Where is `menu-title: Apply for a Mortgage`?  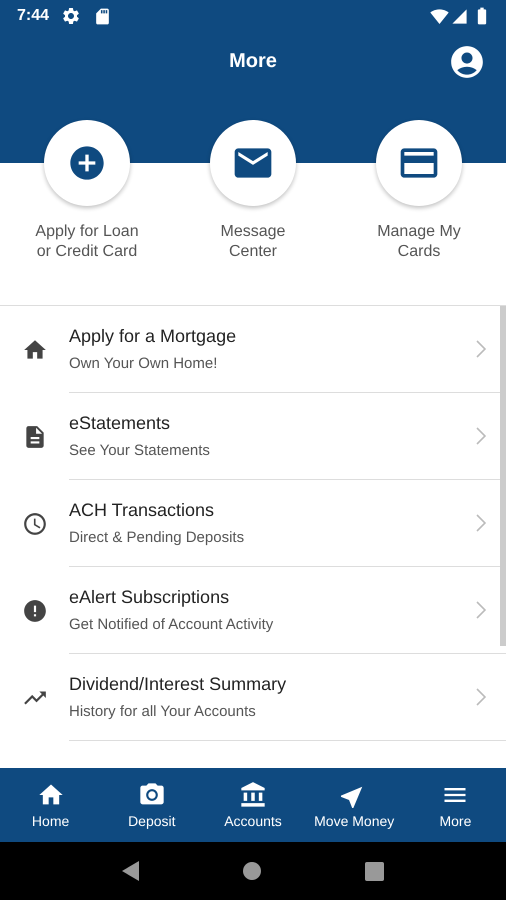 menu-title: Apply for a Mortgage is located at coordinates (272, 336).